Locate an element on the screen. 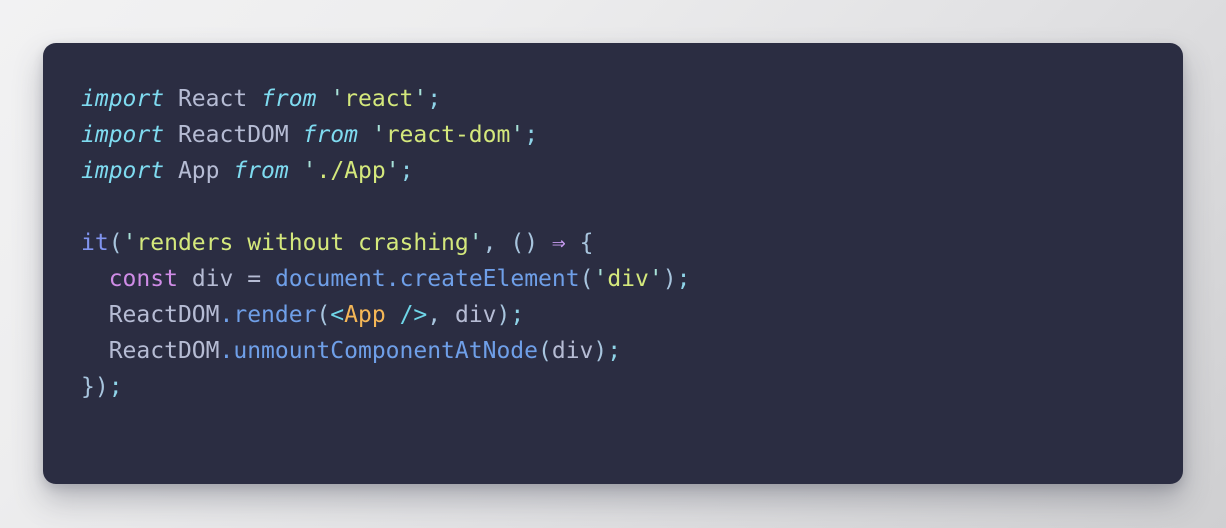 The image size is (1226, 528). code-token-punct: }) is located at coordinates (95, 387).